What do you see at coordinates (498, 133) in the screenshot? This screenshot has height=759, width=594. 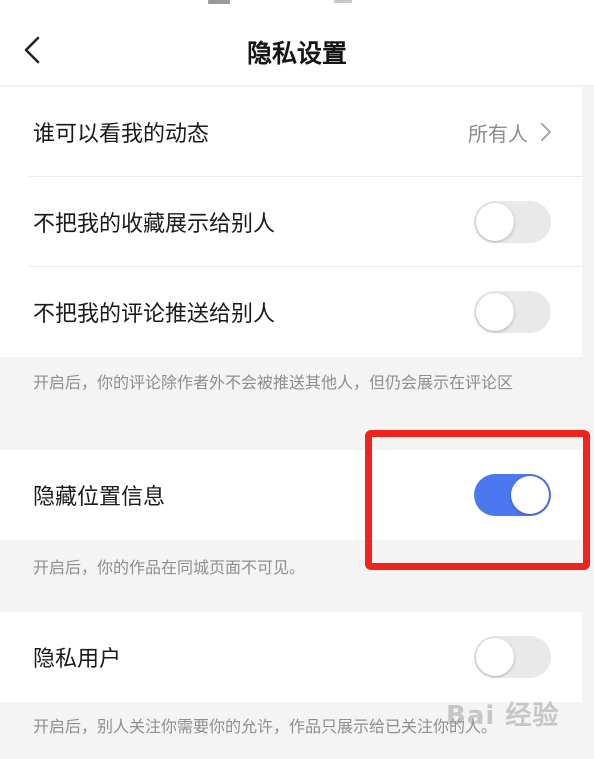 I see `who-can-see-value: 所有人` at bounding box center [498, 133].